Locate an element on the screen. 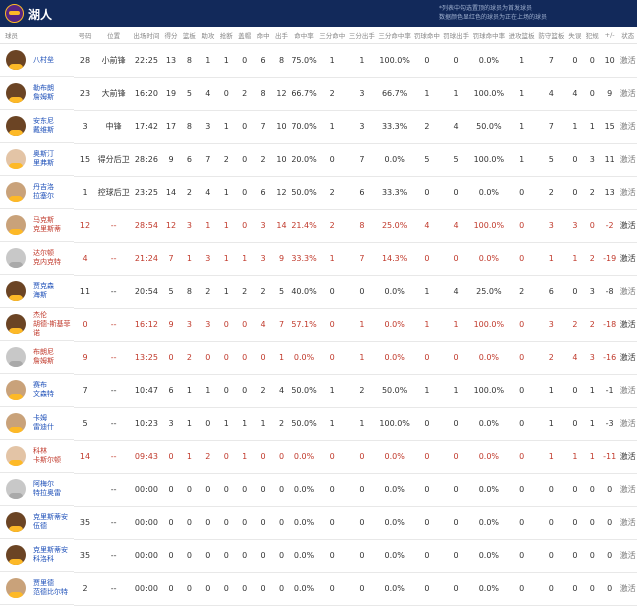  column-header: 出手 is located at coordinates (281, 35).